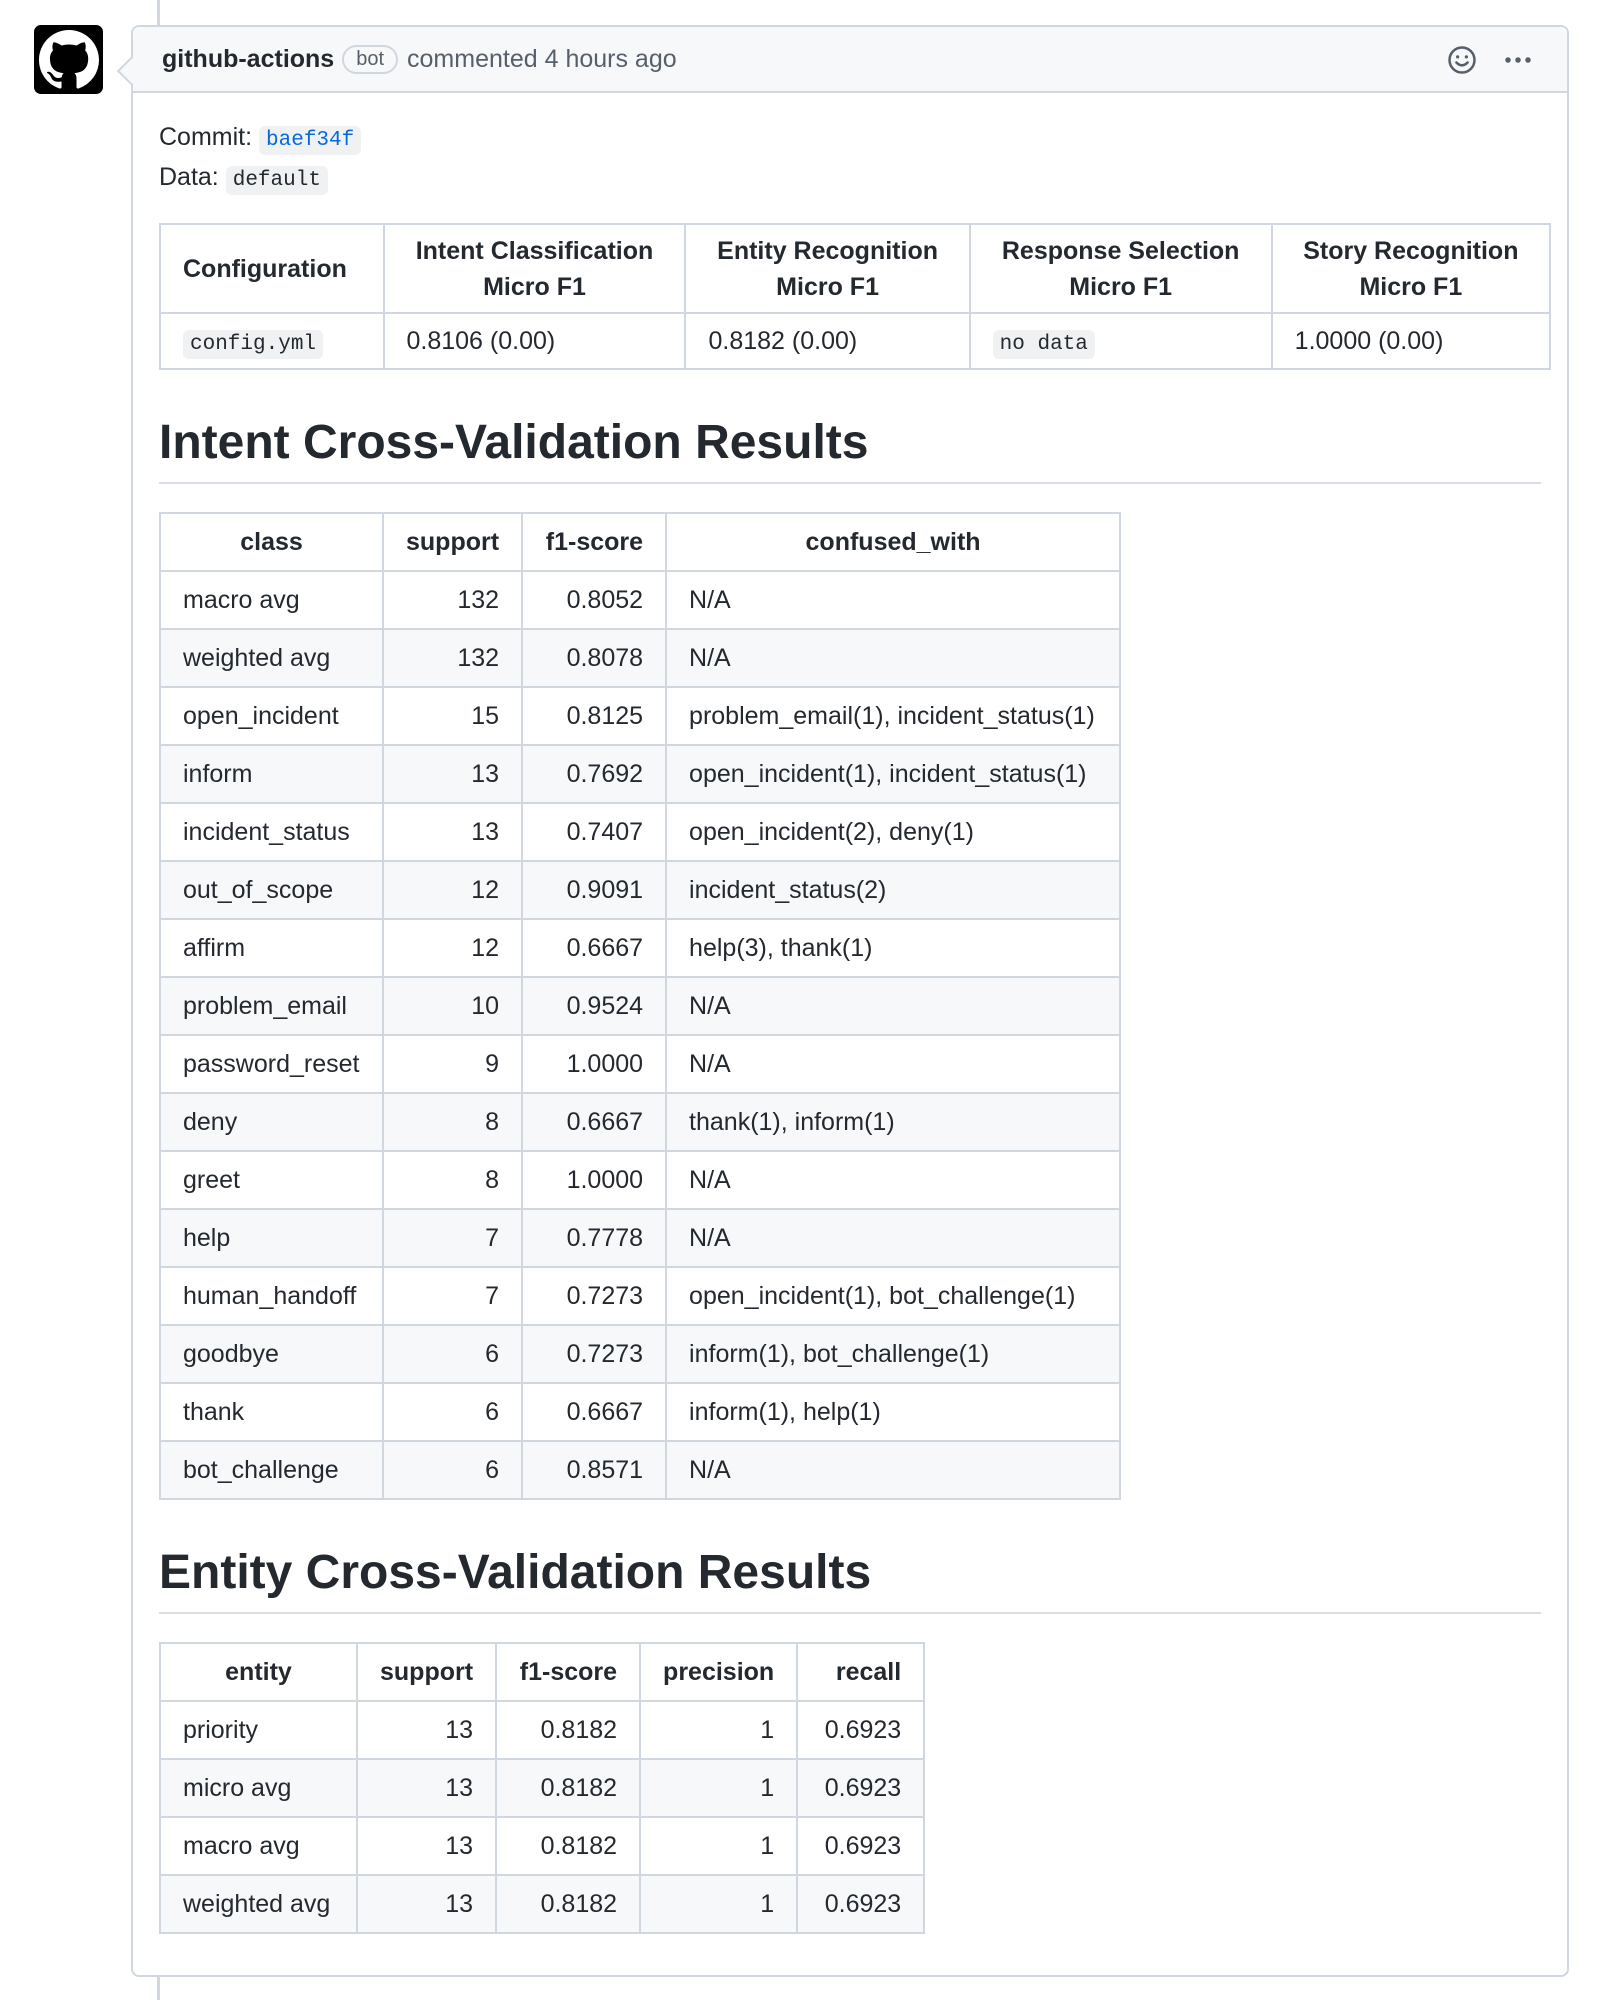 This screenshot has height=2000, width=1606. What do you see at coordinates (542, 59) in the screenshot?
I see `comment-timestamp: commented 4 hours ago` at bounding box center [542, 59].